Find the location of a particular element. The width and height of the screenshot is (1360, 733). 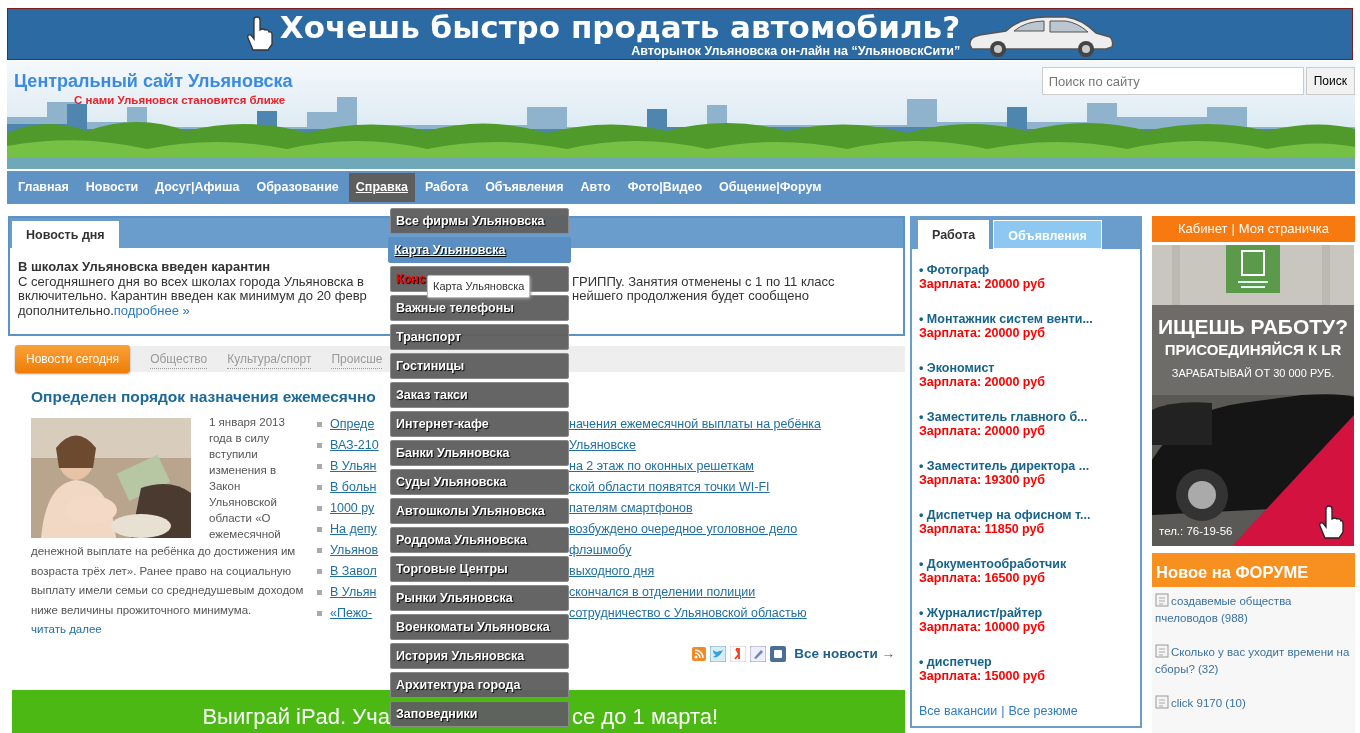

ad-headline: ИЩЕШЬ РАБОТУ? is located at coordinates (1253, 327).